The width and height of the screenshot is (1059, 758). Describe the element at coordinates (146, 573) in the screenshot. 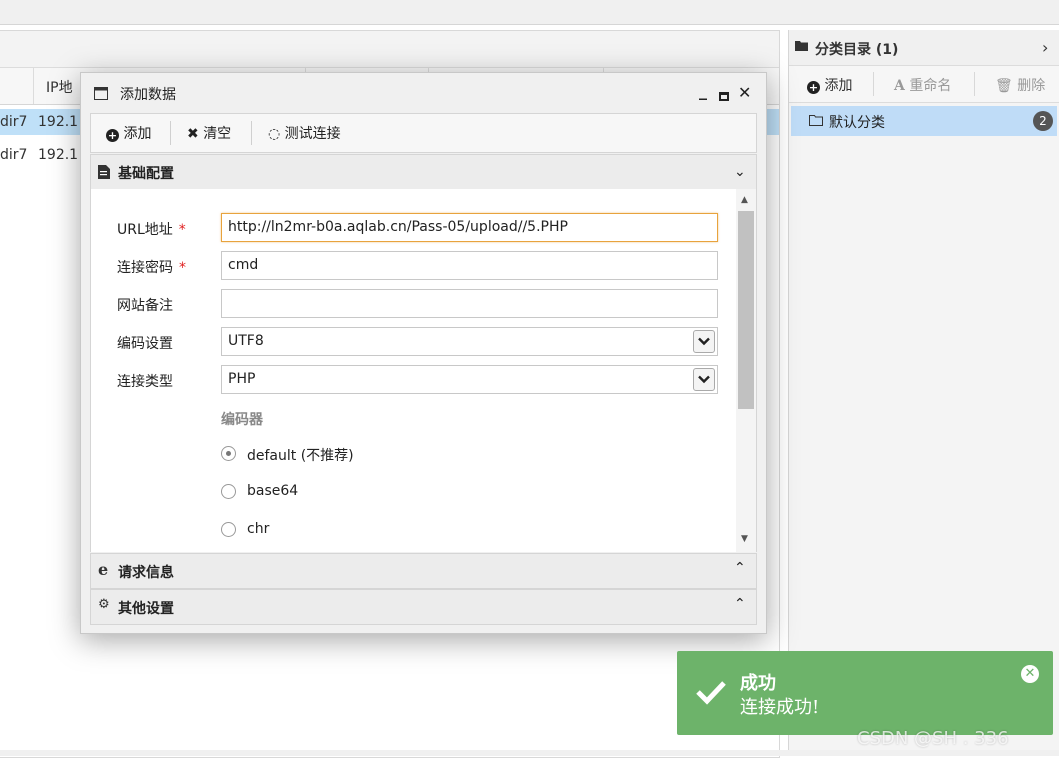

I see `section-request-title: 请求信息` at that location.